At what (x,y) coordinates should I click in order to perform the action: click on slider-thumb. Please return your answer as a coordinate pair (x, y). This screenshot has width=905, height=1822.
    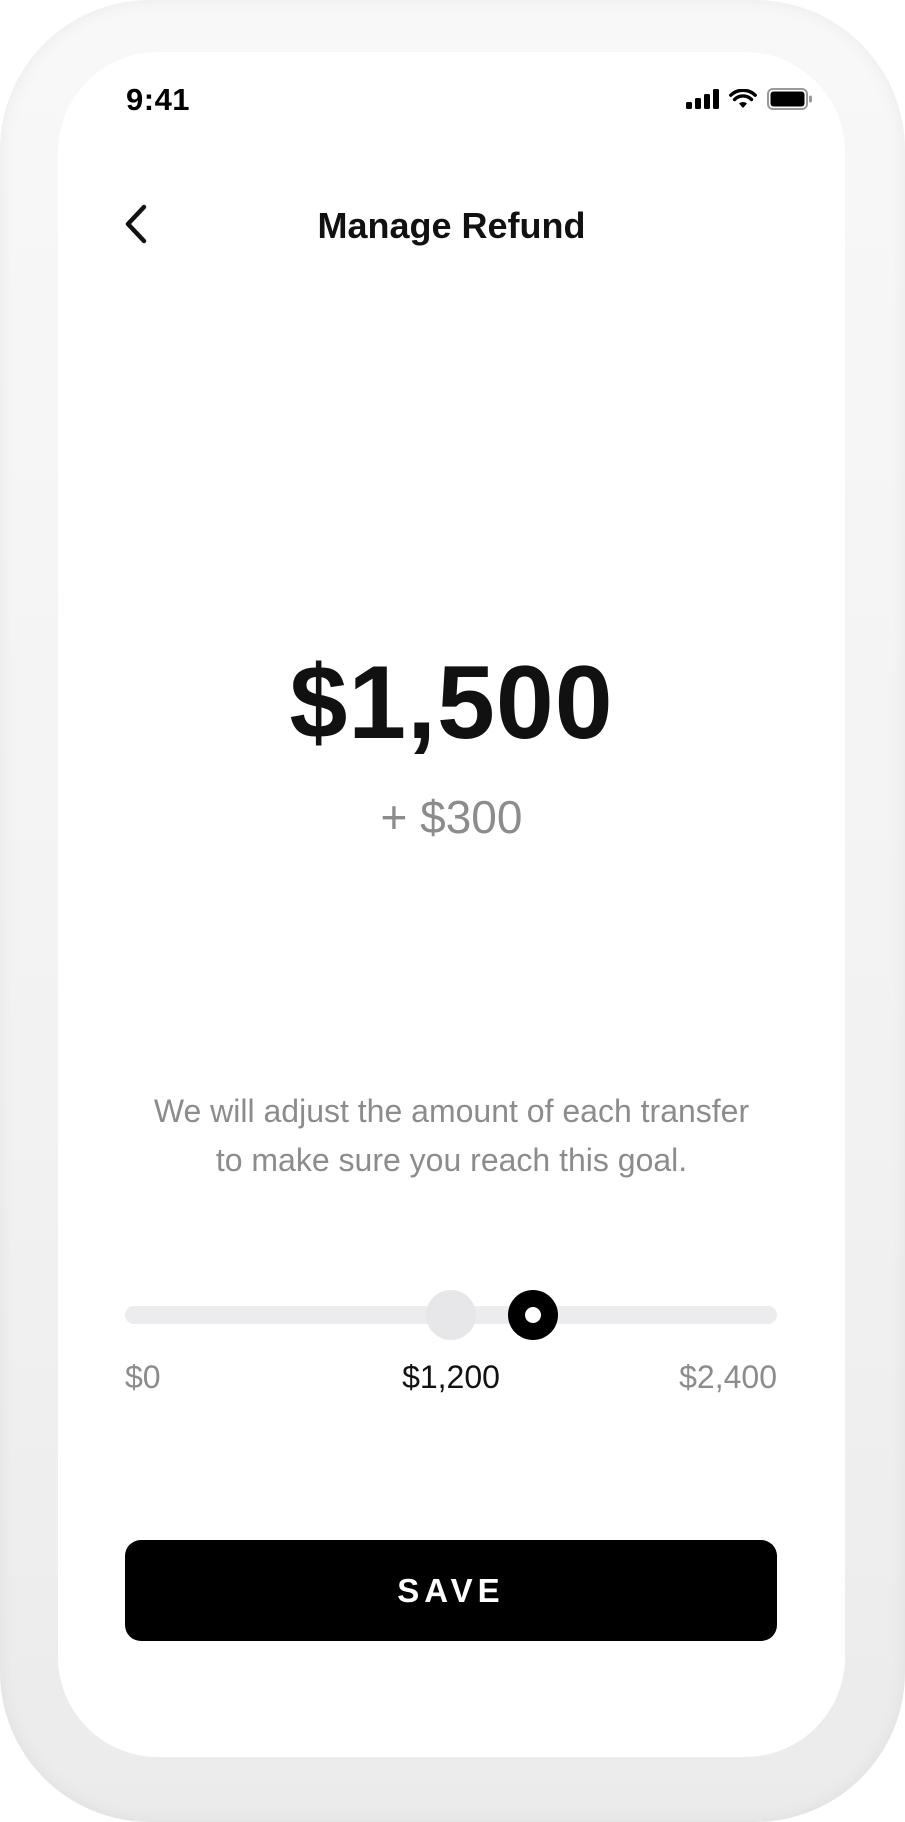
    Looking at the image, I should click on (532, 1315).